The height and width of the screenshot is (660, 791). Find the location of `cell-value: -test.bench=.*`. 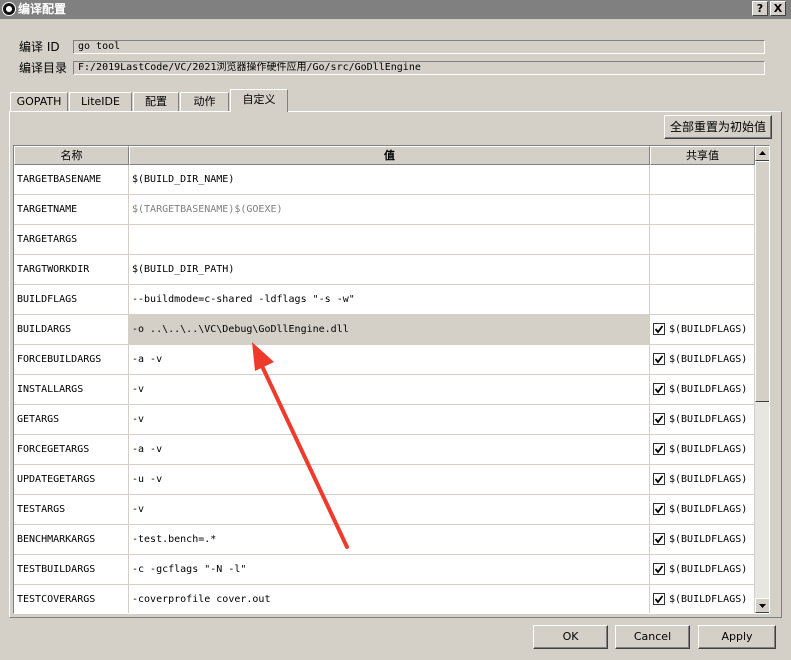

cell-value: -test.bench=.* is located at coordinates (389, 540).